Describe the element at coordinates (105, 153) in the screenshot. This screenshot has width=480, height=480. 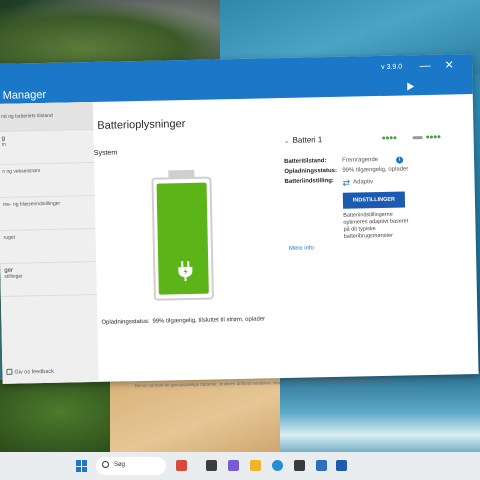
I see `system-label: System` at that location.